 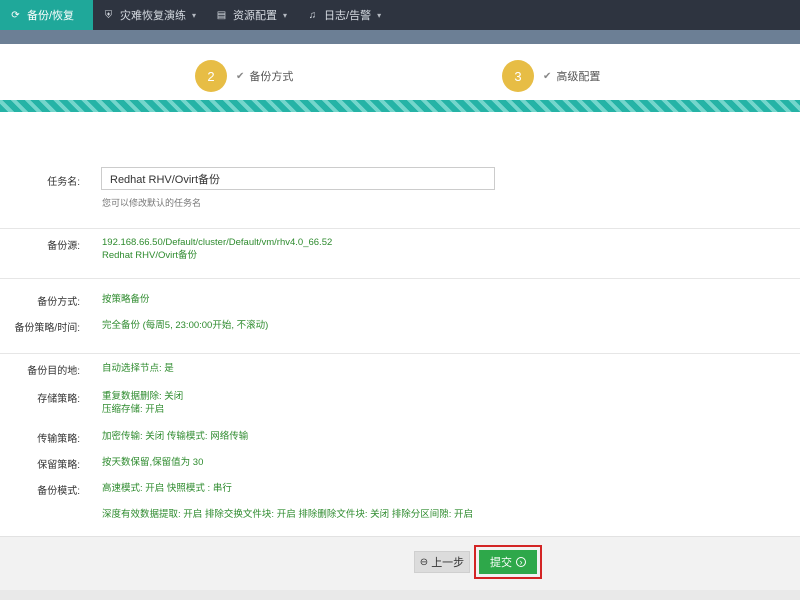 I want to click on storage-value-compression: 压缩存储: 开启, so click(x=133, y=409).